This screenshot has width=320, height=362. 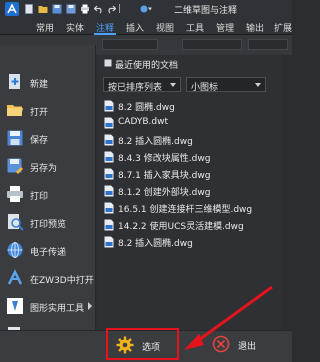 I want to click on open-folder-icon, so click(x=15, y=110).